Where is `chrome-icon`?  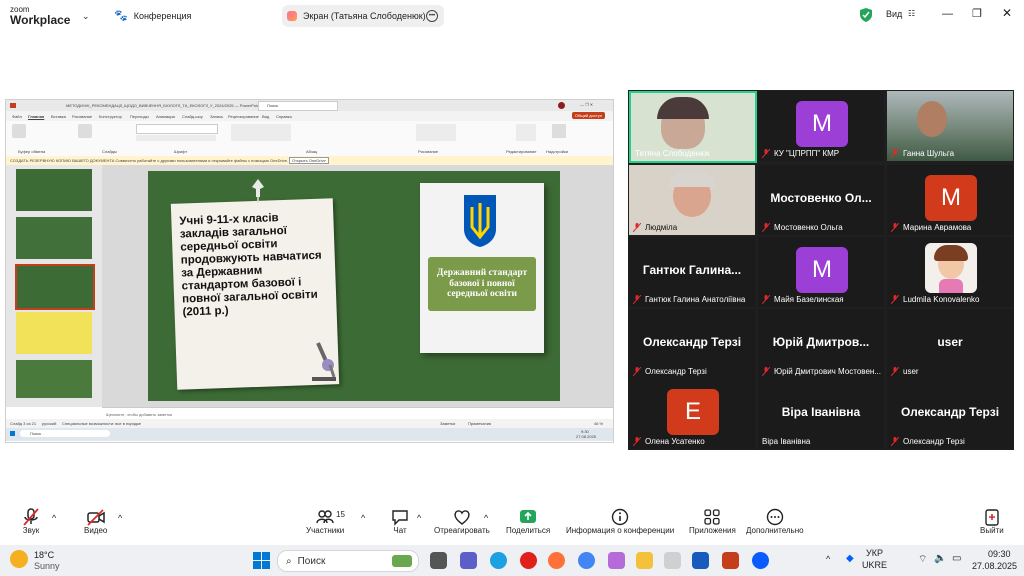 chrome-icon is located at coordinates (586, 560).